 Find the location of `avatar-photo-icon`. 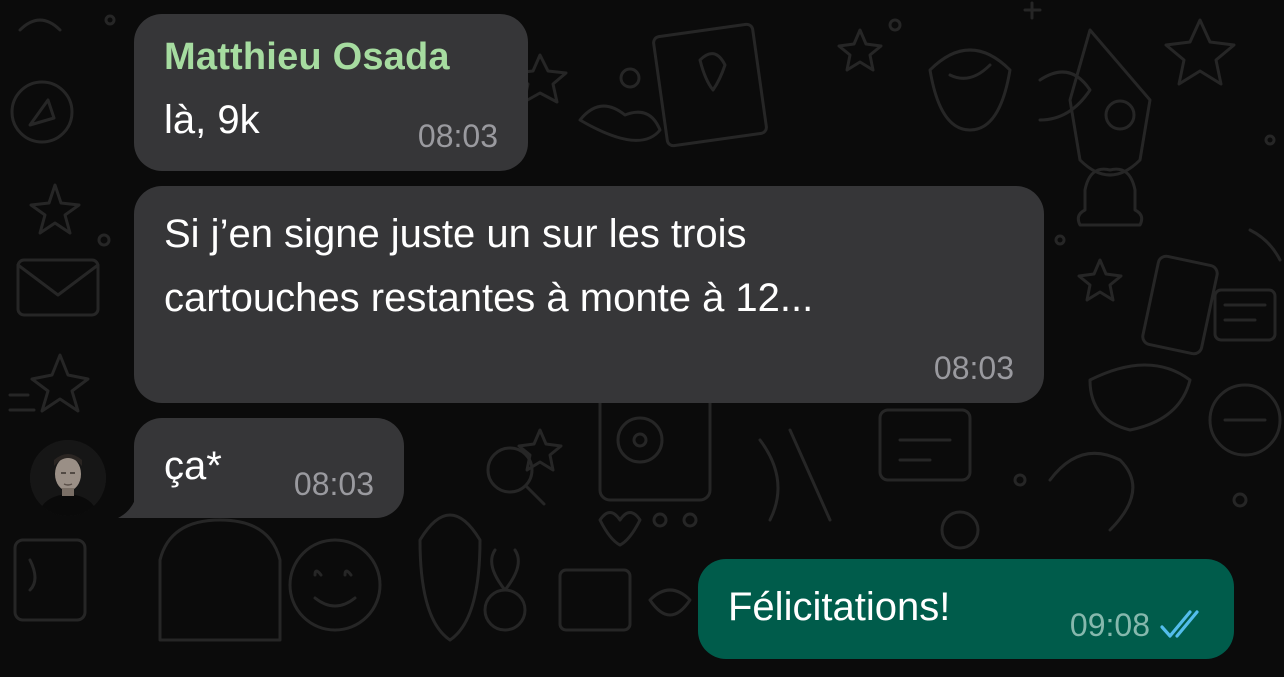

avatar-photo-icon is located at coordinates (68, 478).